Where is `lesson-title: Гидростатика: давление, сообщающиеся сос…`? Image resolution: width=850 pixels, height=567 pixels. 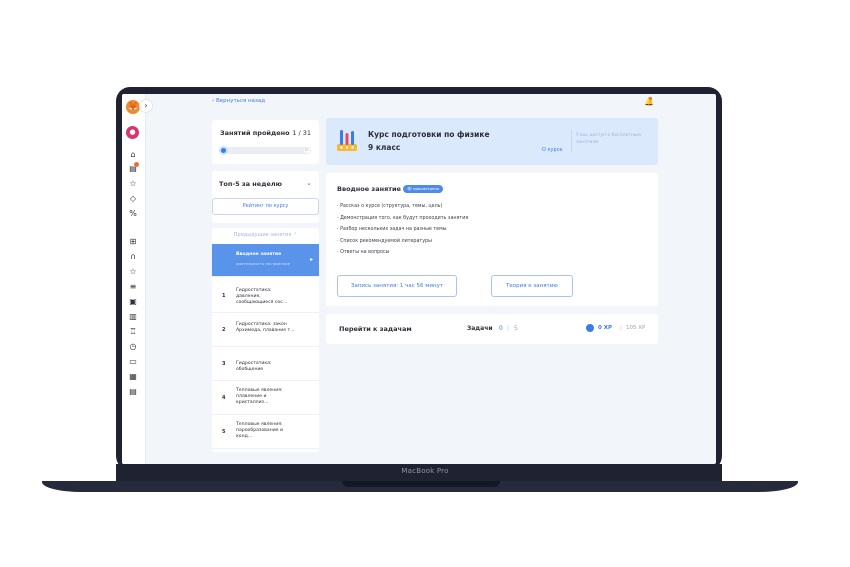 lesson-title: Гидростатика: давление, сообщающиеся сос… is located at coordinates (262, 296).